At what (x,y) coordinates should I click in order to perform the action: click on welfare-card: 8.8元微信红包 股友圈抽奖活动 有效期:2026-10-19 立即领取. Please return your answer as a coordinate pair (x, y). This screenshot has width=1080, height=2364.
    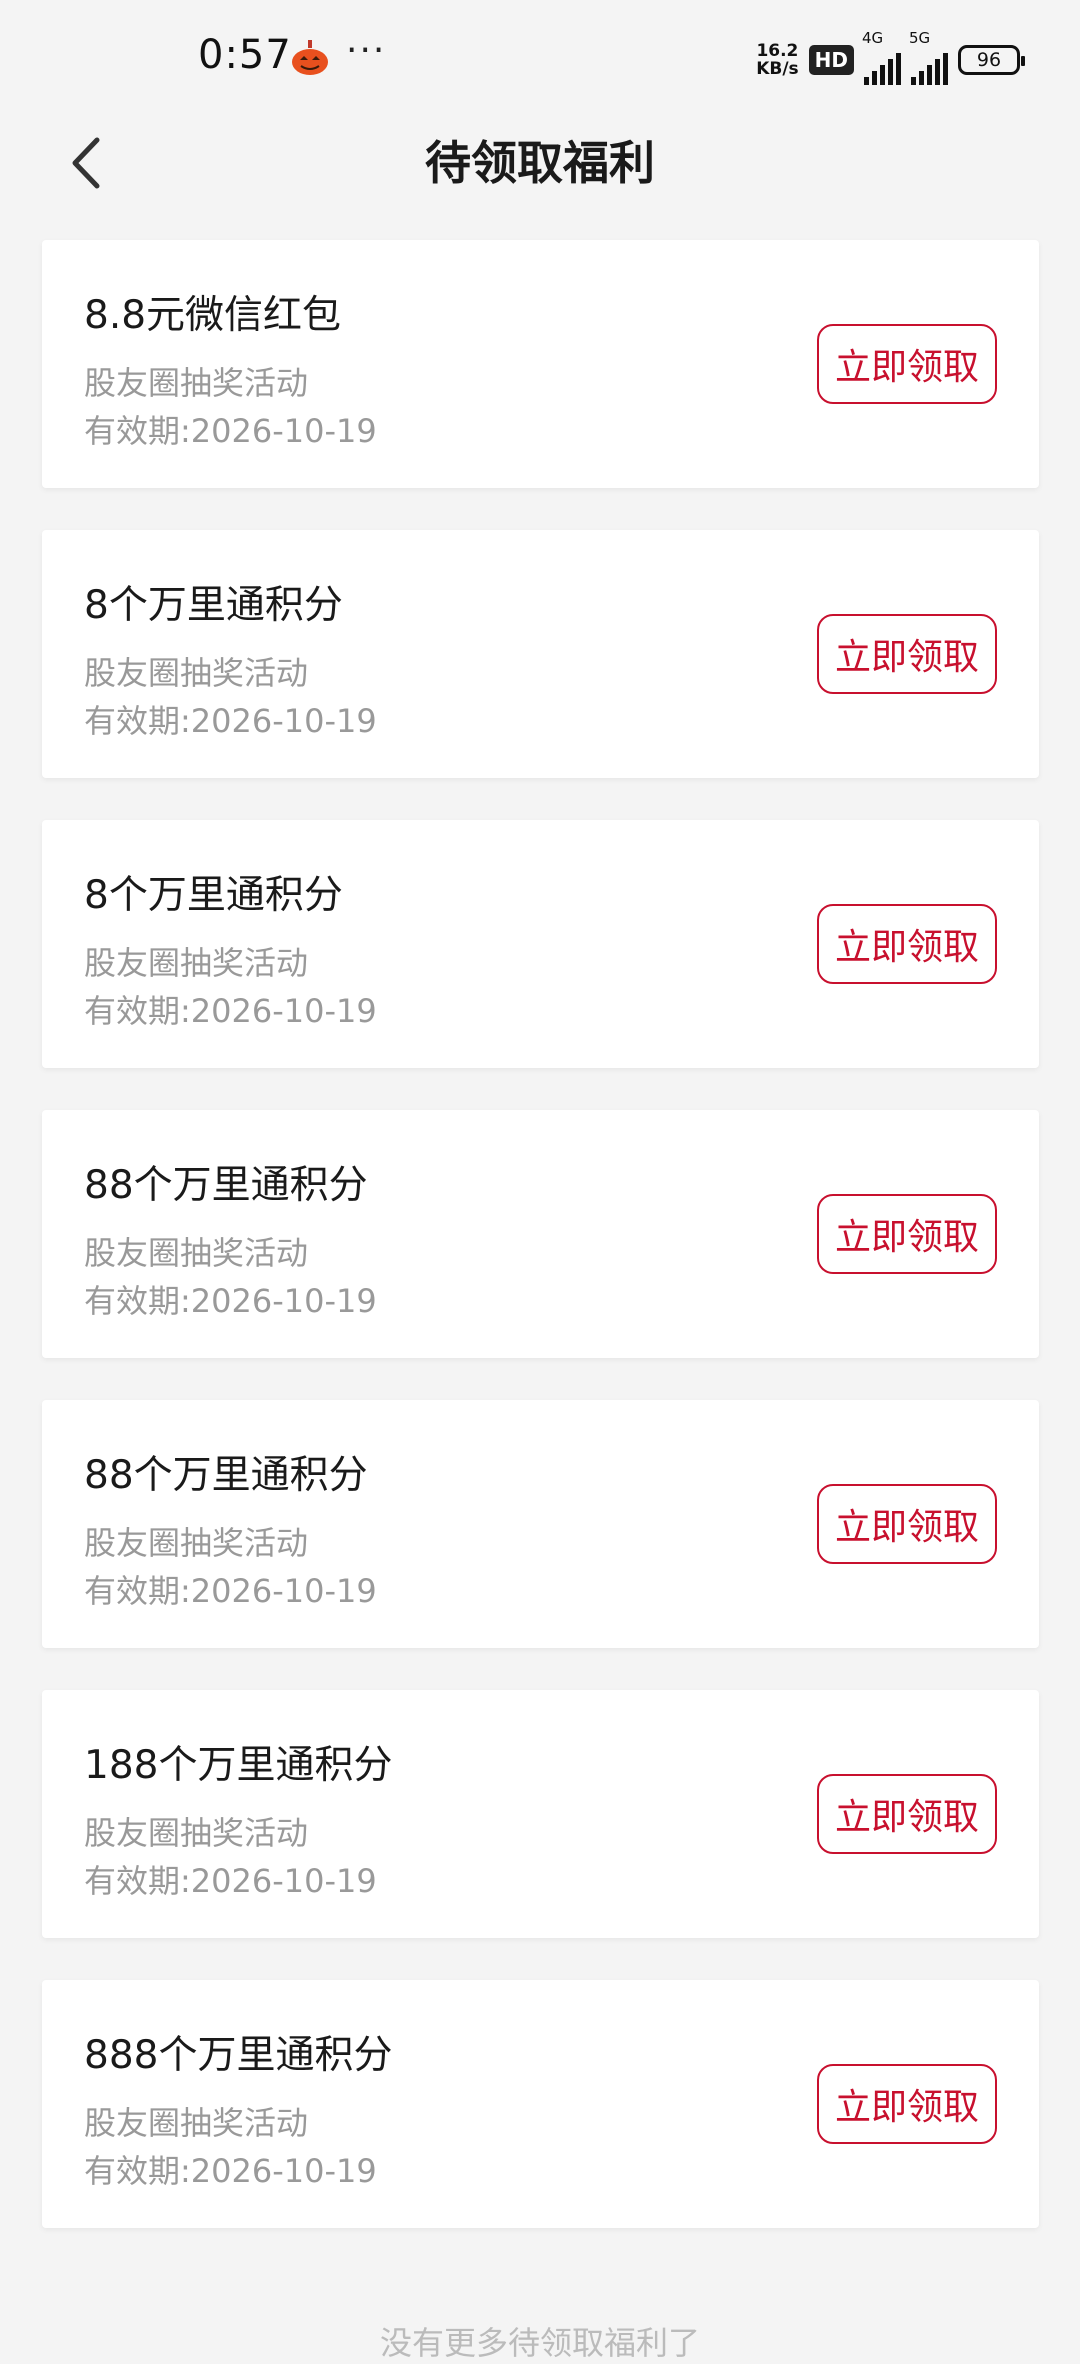
    Looking at the image, I should click on (540, 364).